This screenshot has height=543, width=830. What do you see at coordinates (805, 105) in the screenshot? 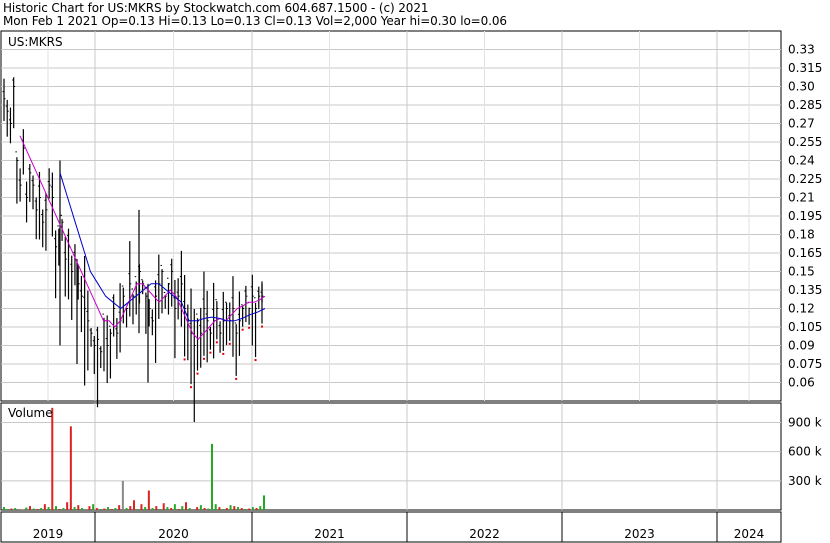
I see `price-tick-label: 0.285` at bounding box center [805, 105].